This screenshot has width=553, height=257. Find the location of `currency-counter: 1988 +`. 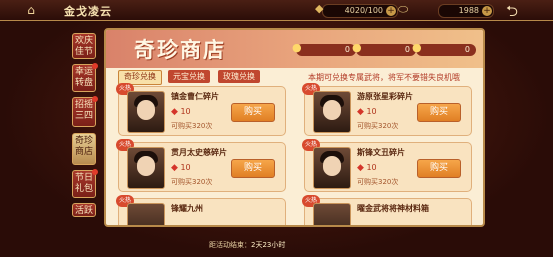

currency-counter: 1988 + is located at coordinates (466, 11).